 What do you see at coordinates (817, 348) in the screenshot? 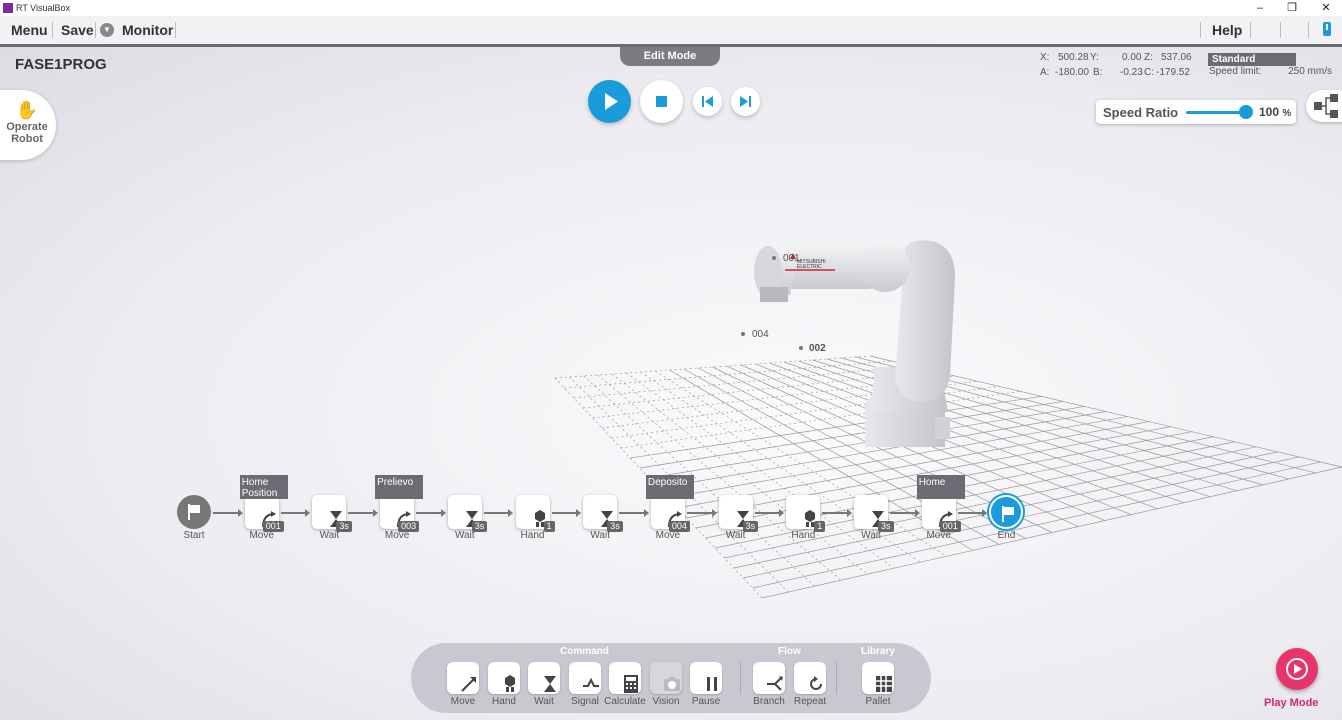
I see `point-label: 002` at bounding box center [817, 348].